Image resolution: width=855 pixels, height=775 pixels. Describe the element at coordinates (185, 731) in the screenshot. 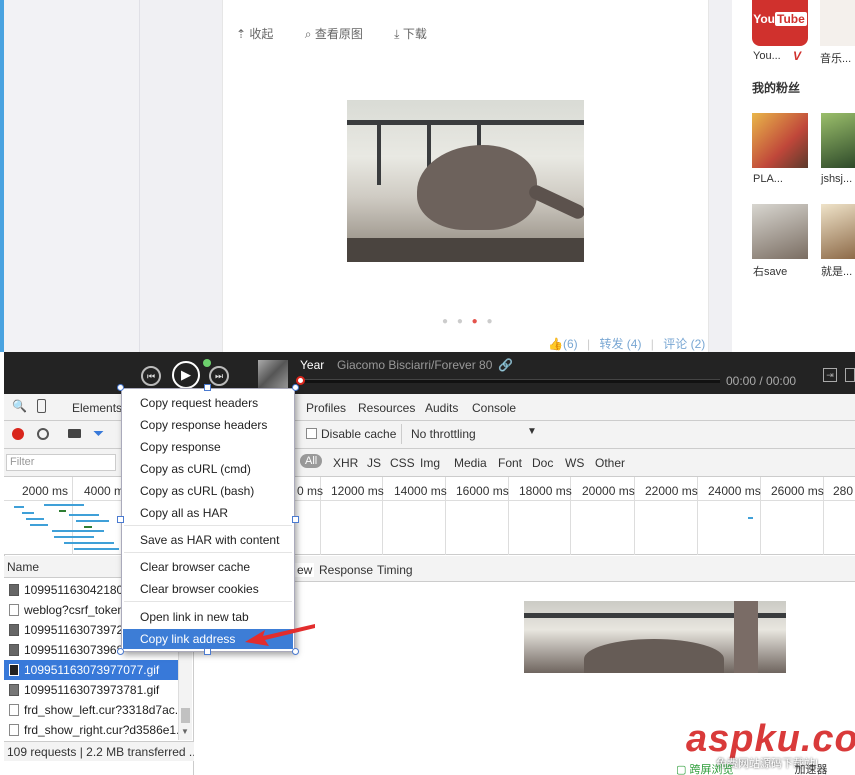

I see `scroll-down-icon: ▼` at that location.